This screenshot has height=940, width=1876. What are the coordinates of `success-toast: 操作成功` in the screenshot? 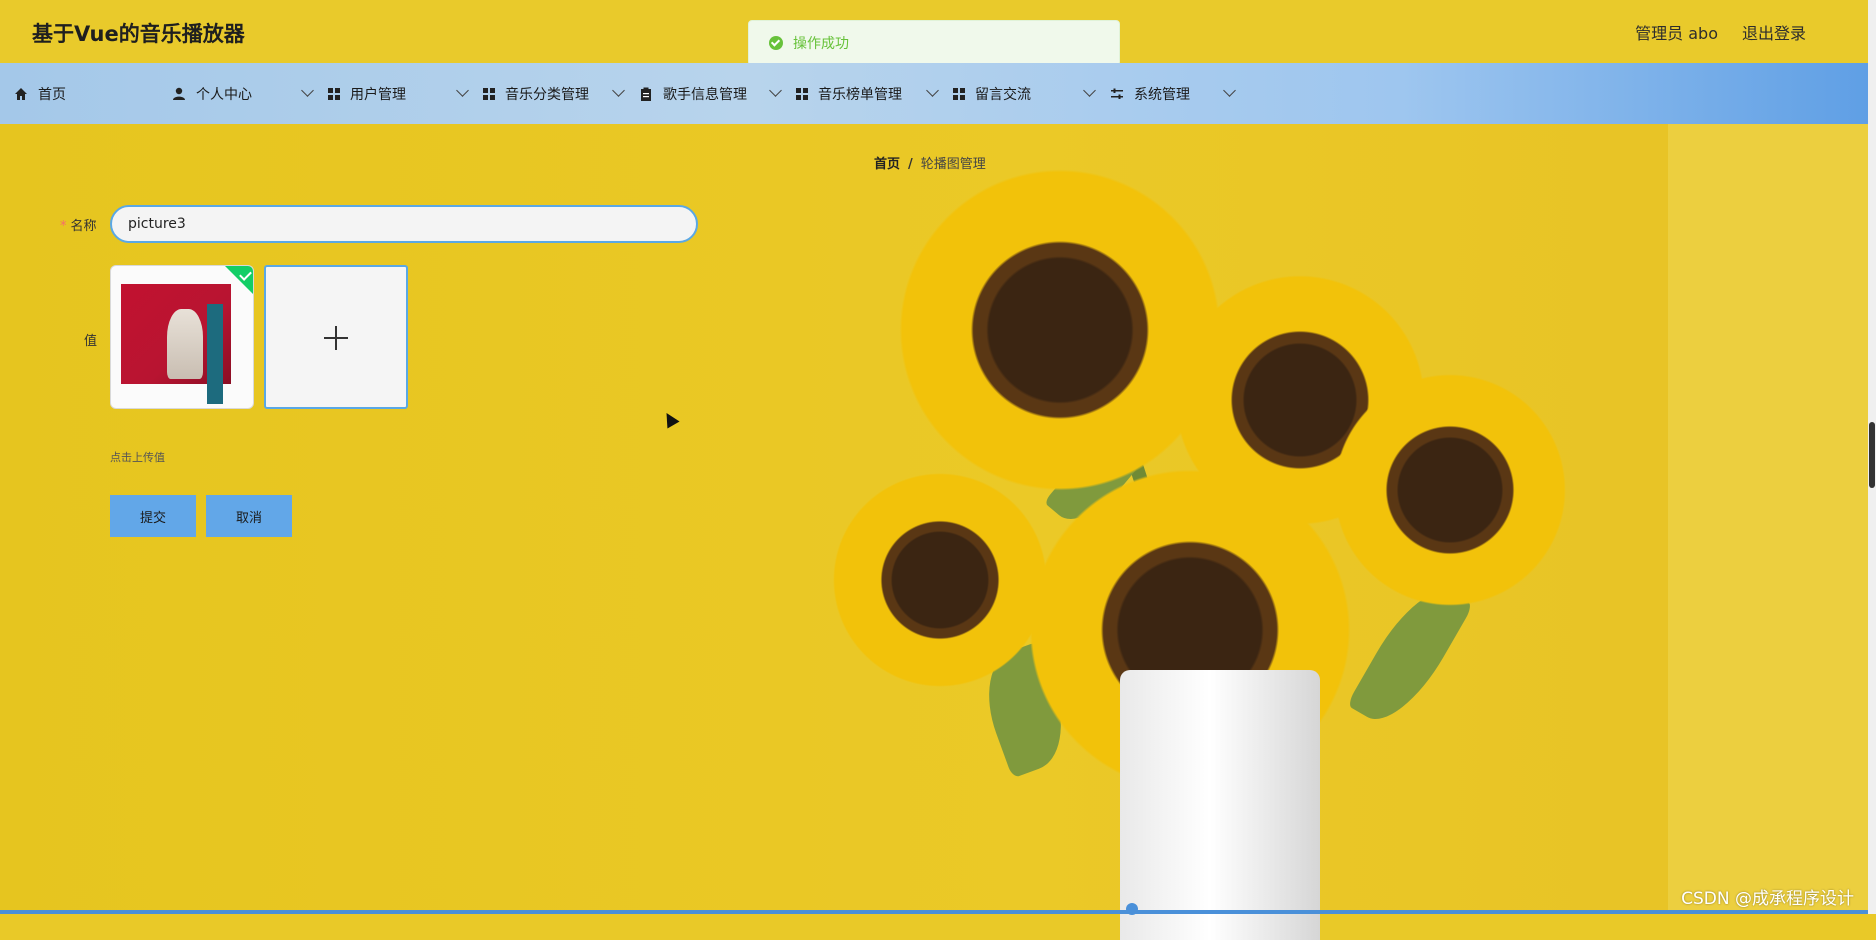 It's located at (934, 43).